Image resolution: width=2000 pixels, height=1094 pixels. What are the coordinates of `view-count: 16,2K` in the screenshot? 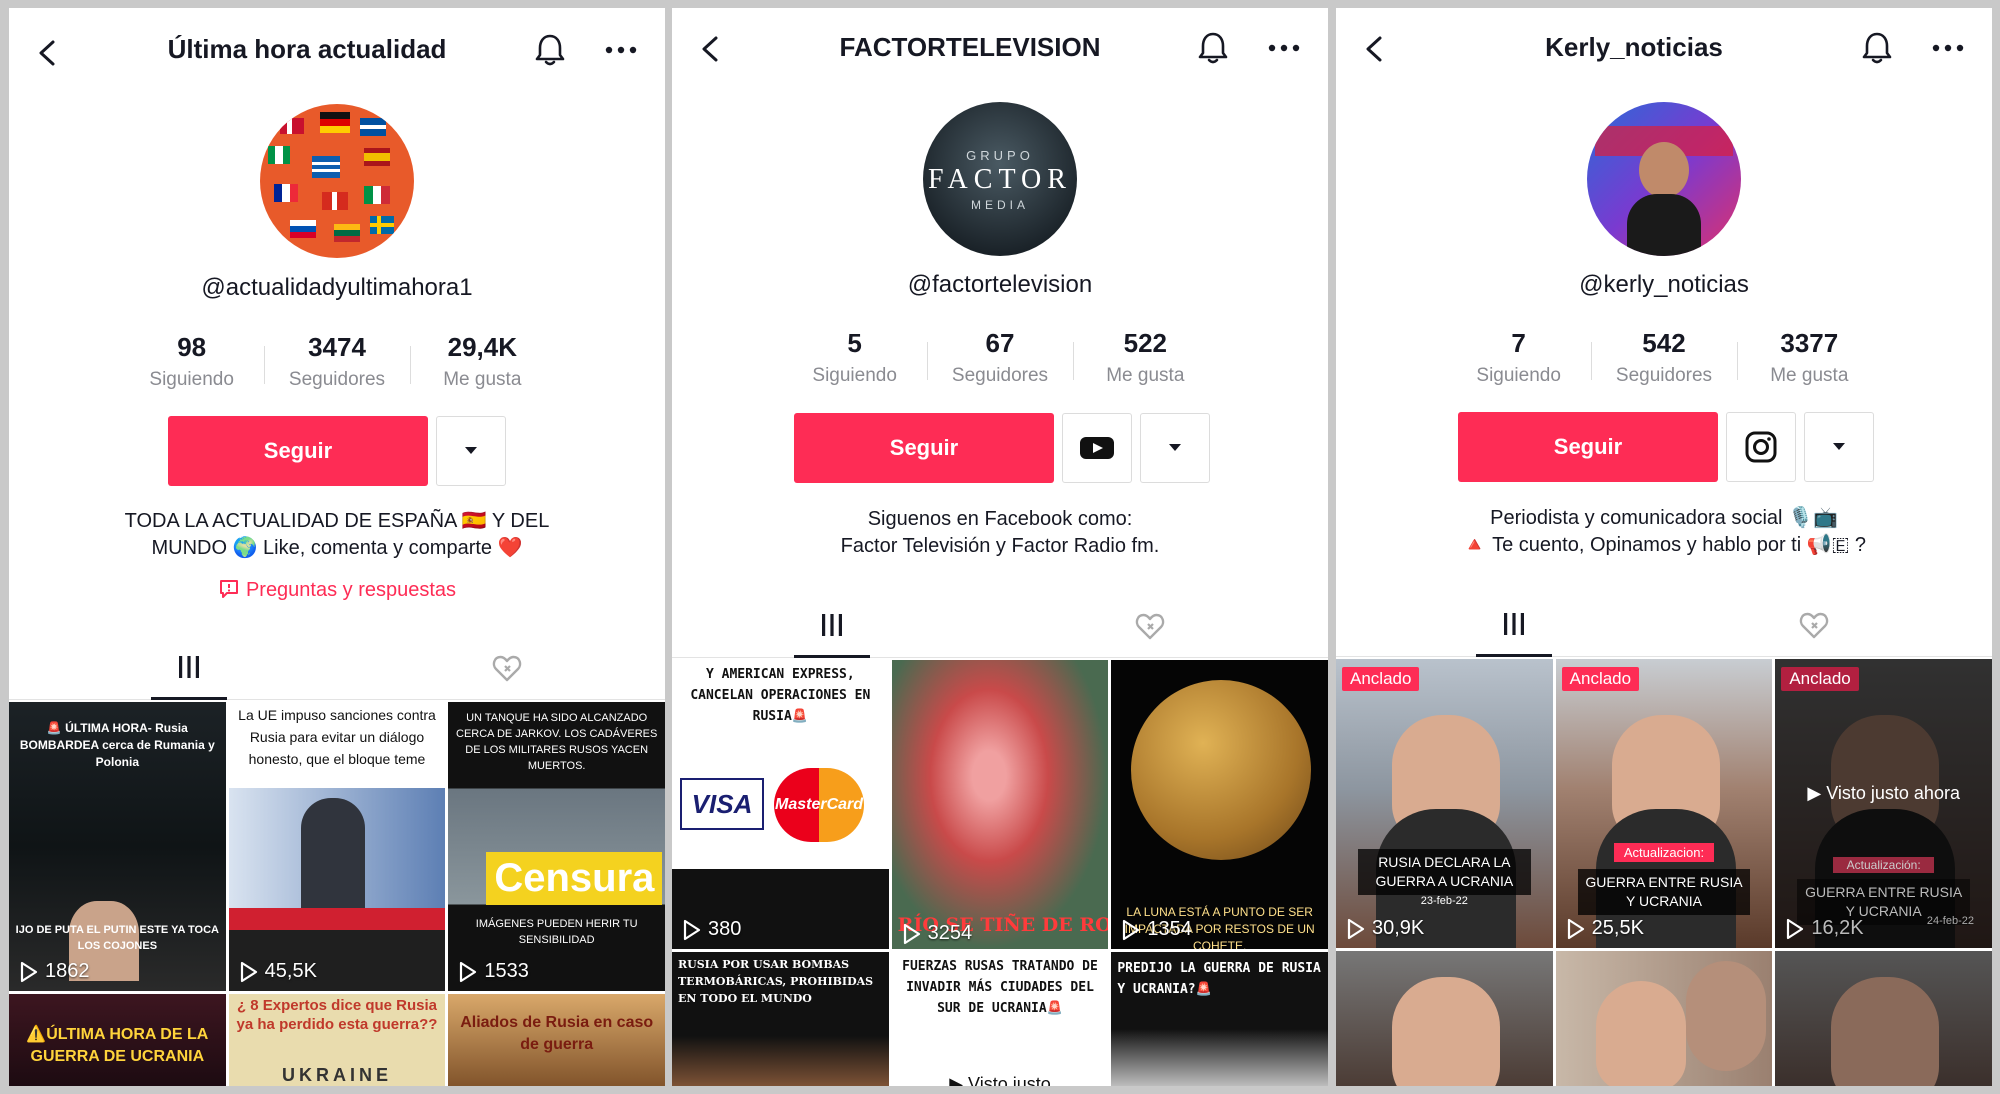 It's located at (1824, 928).